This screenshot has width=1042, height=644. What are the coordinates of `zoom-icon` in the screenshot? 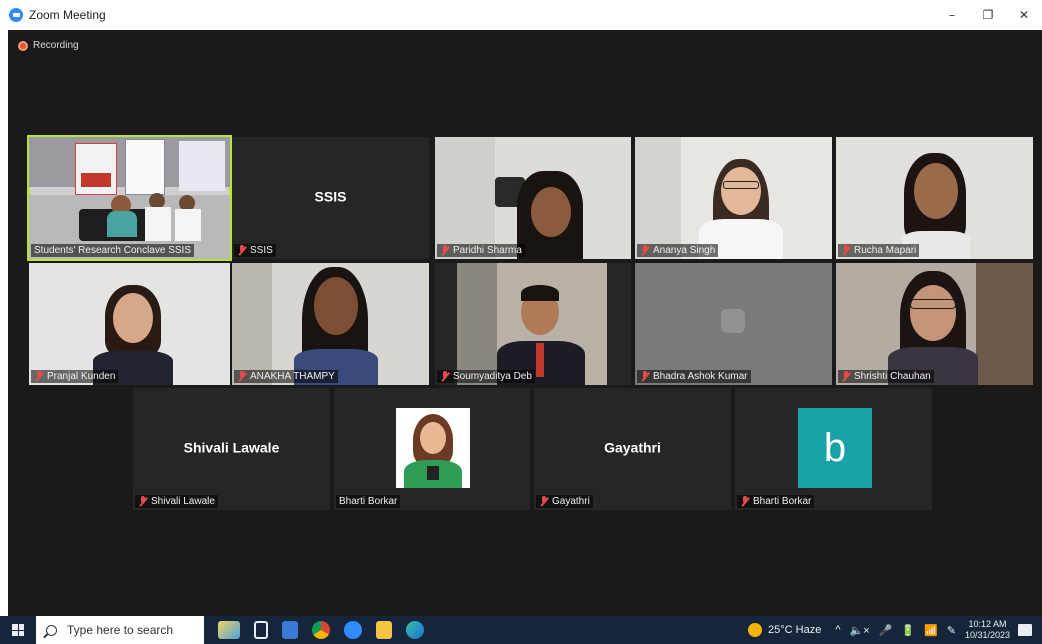 It's located at (16, 15).